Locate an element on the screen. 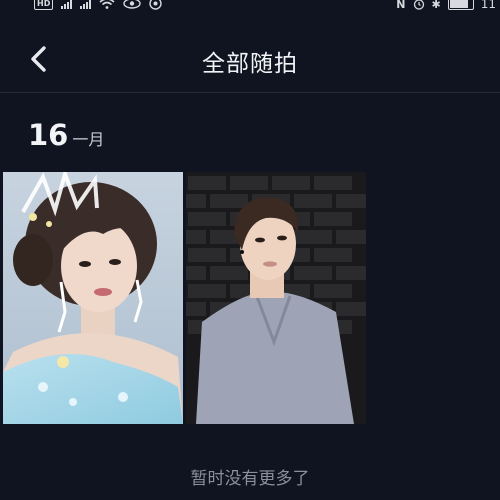  eye-icon is located at coordinates (132, 4).